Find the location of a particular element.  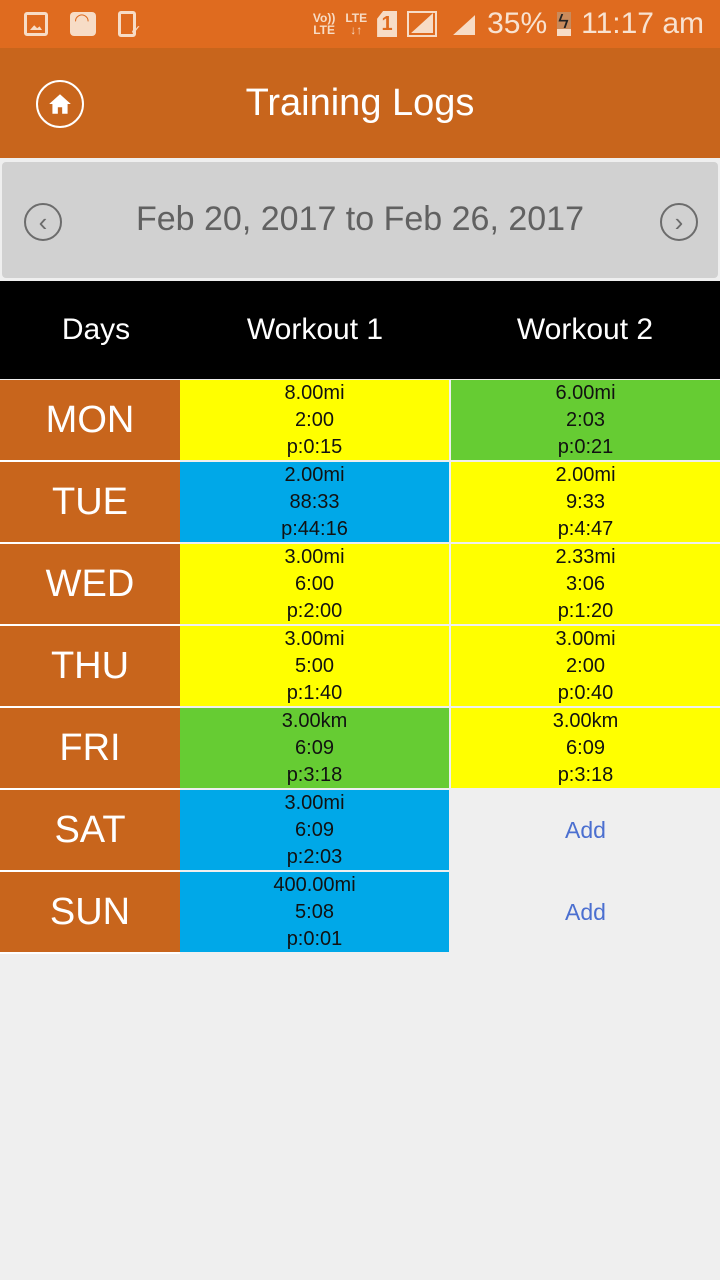

workout-1-cell: 400.00mi 5:08 p:0:01 is located at coordinates (314, 912).